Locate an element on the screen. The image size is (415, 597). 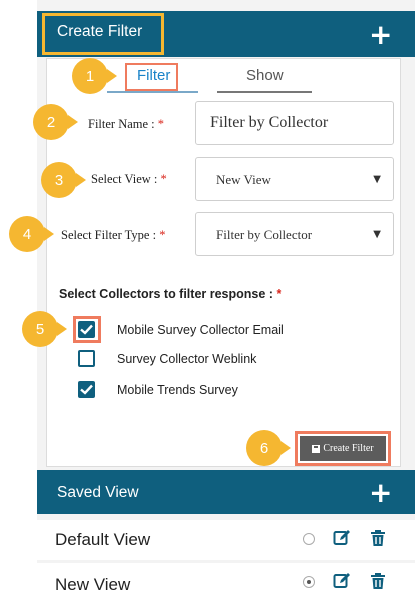
step-badge-1: 1 is located at coordinates (94, 76).